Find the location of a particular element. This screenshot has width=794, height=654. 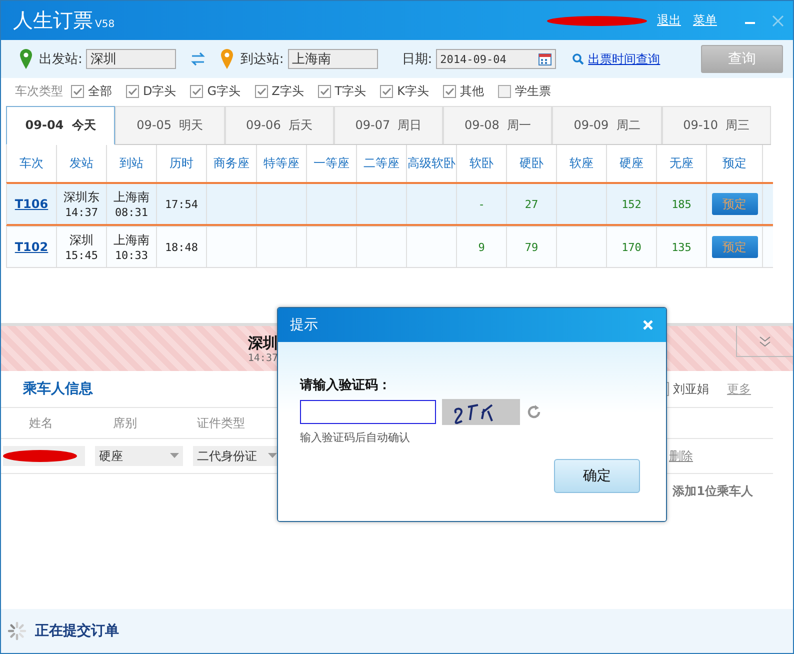

dialog-title: 提示 is located at coordinates (304, 325).